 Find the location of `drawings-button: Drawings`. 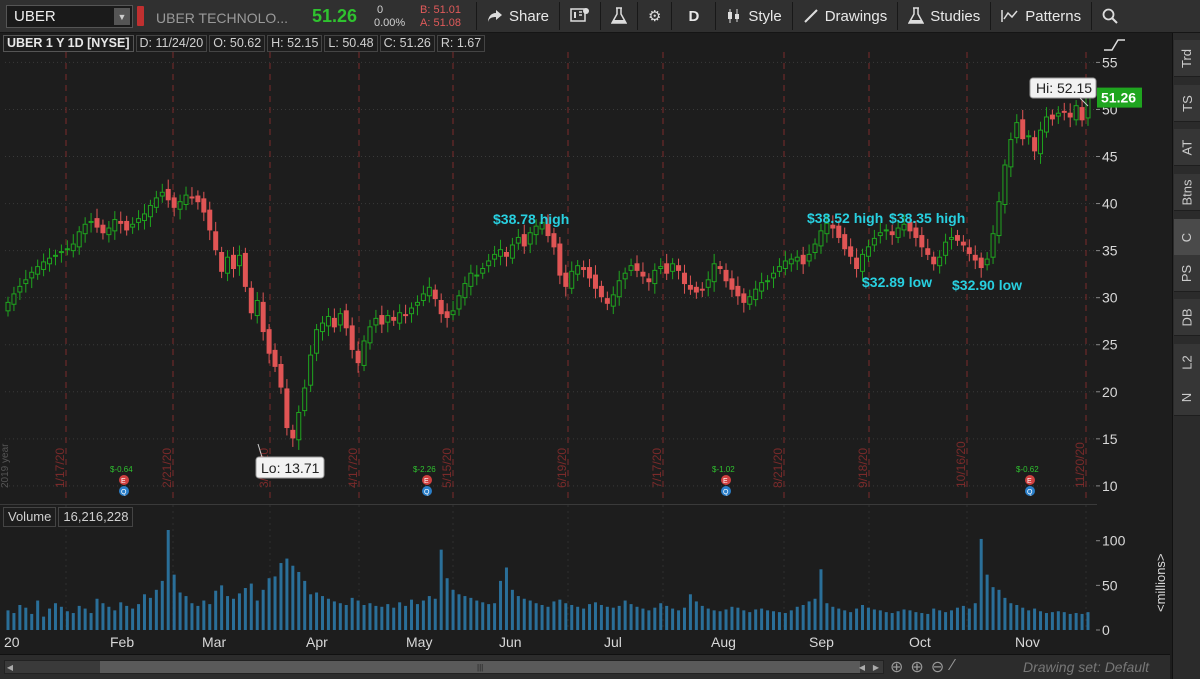

drawings-button: Drawings is located at coordinates (845, 16).